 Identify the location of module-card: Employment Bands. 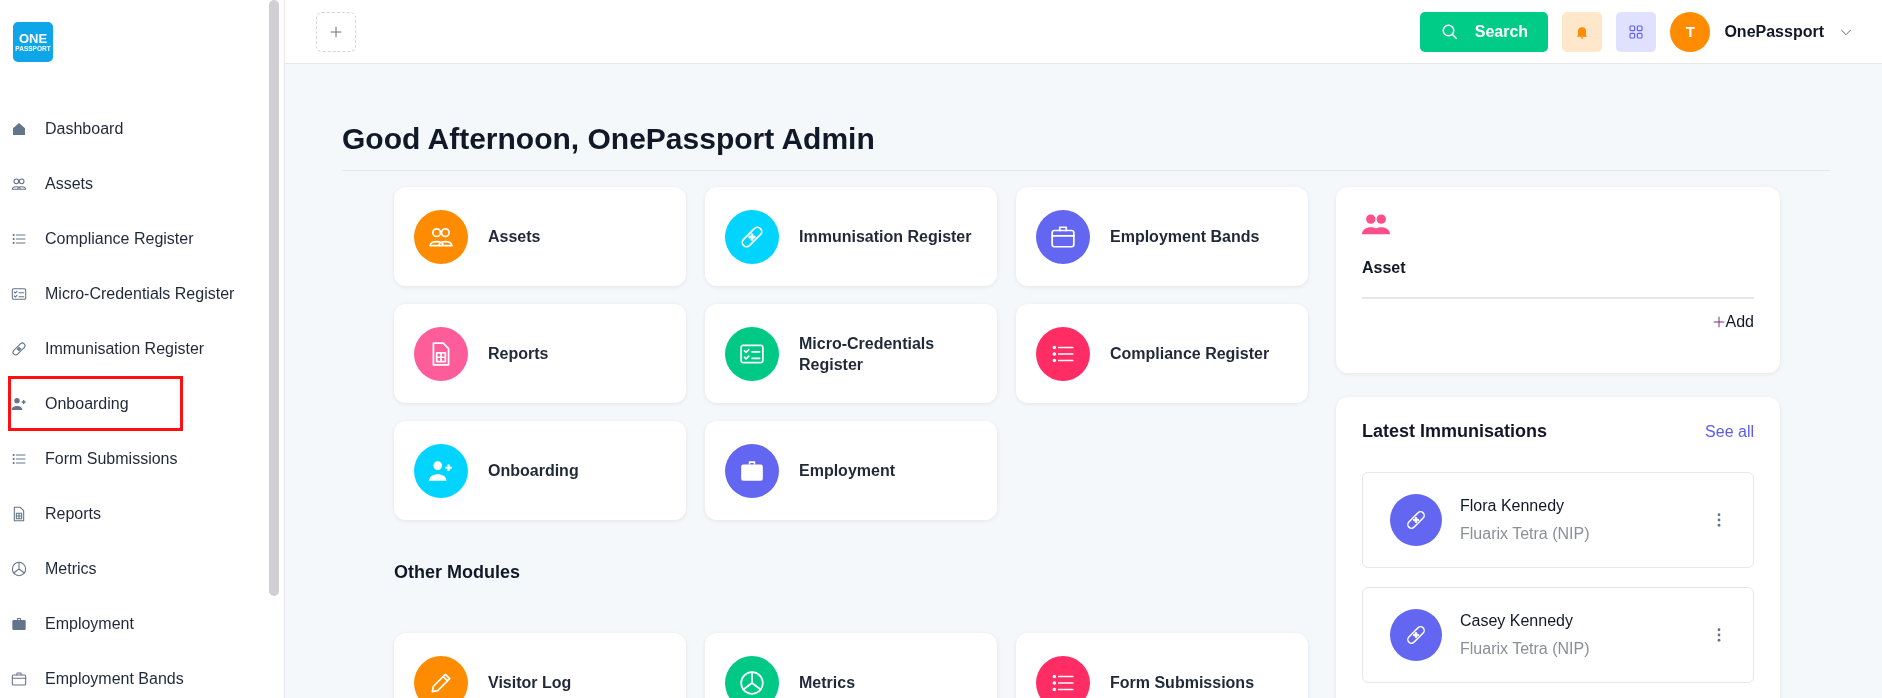
(1162, 236).